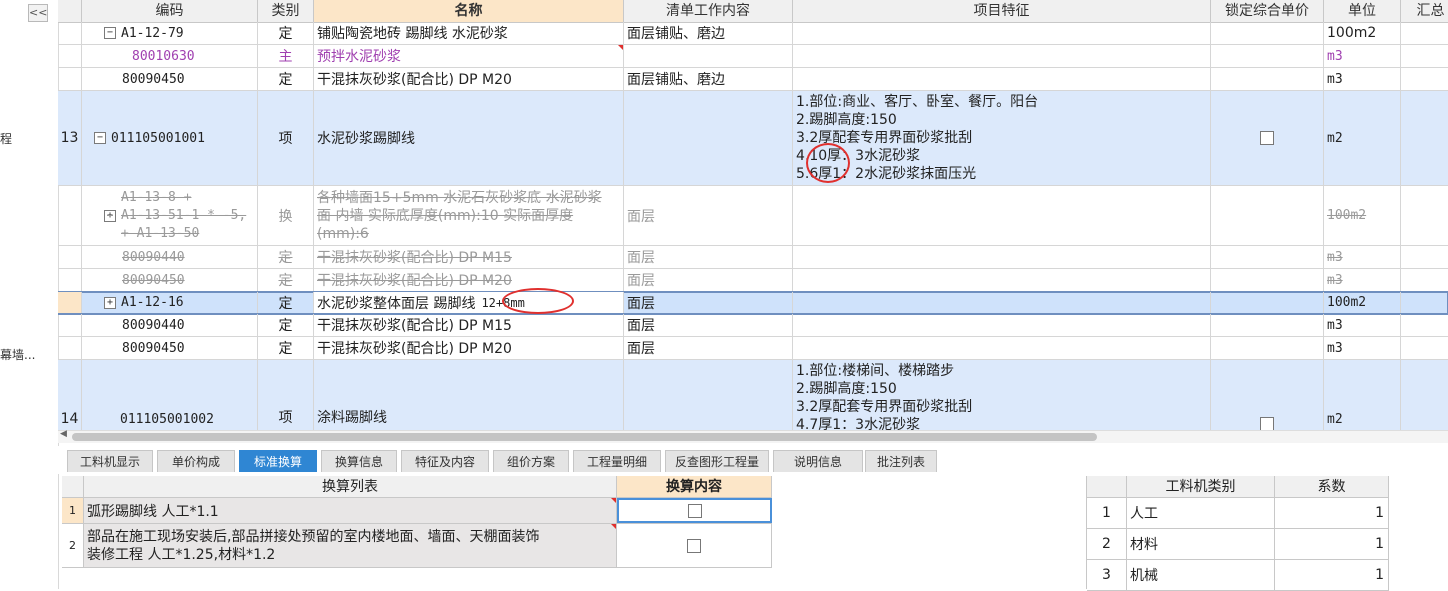 Image resolution: width=1448 pixels, height=591 pixels. Describe the element at coordinates (469, 302) in the screenshot. I see `name-cell-editing: 水泥砂浆整体面层 踢脚线 12+8mm` at that location.